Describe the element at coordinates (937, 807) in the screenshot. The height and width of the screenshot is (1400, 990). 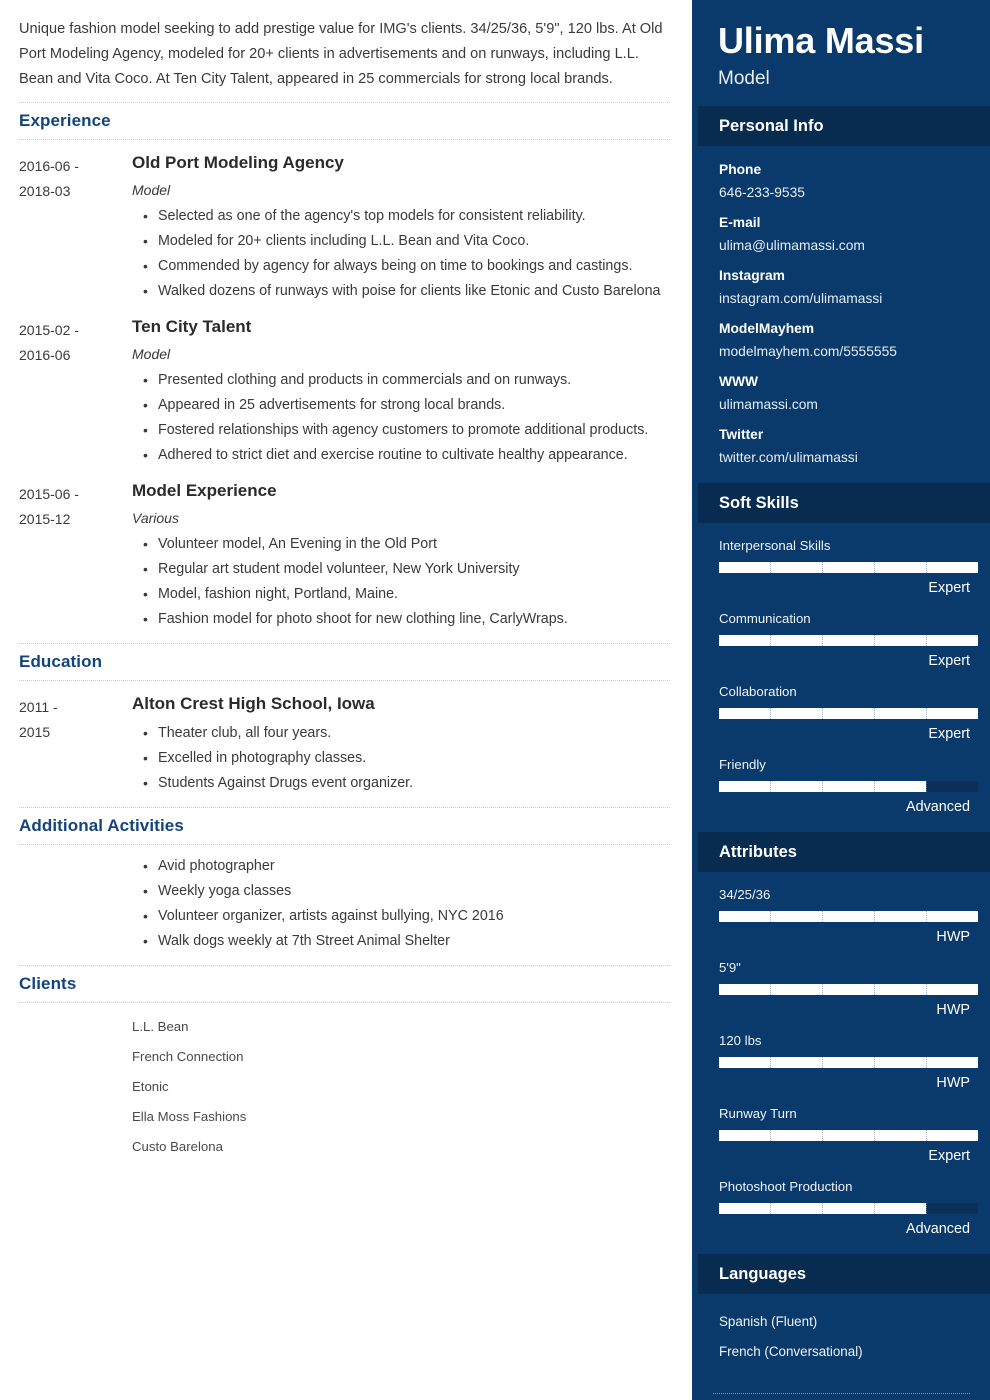
I see `skill-level-label: Advanced` at that location.